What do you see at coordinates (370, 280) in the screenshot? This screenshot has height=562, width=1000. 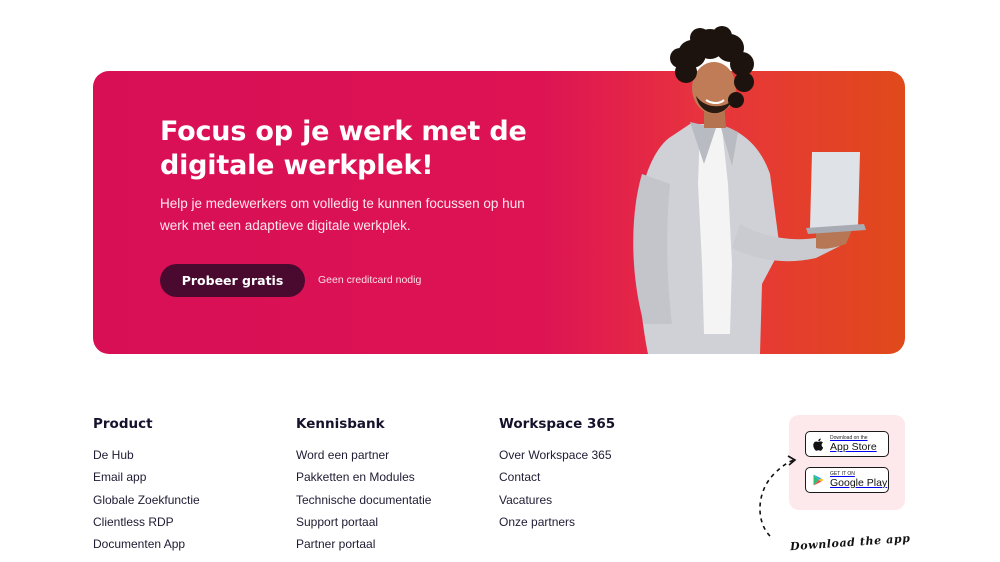 I see `no-creditcard-note: Geen creditcard nodig` at bounding box center [370, 280].